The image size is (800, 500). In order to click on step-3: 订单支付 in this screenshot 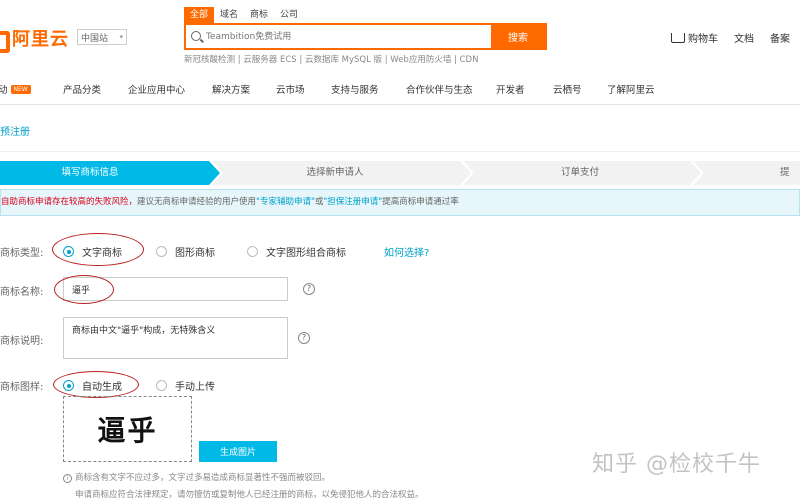, I will do `click(579, 172)`.